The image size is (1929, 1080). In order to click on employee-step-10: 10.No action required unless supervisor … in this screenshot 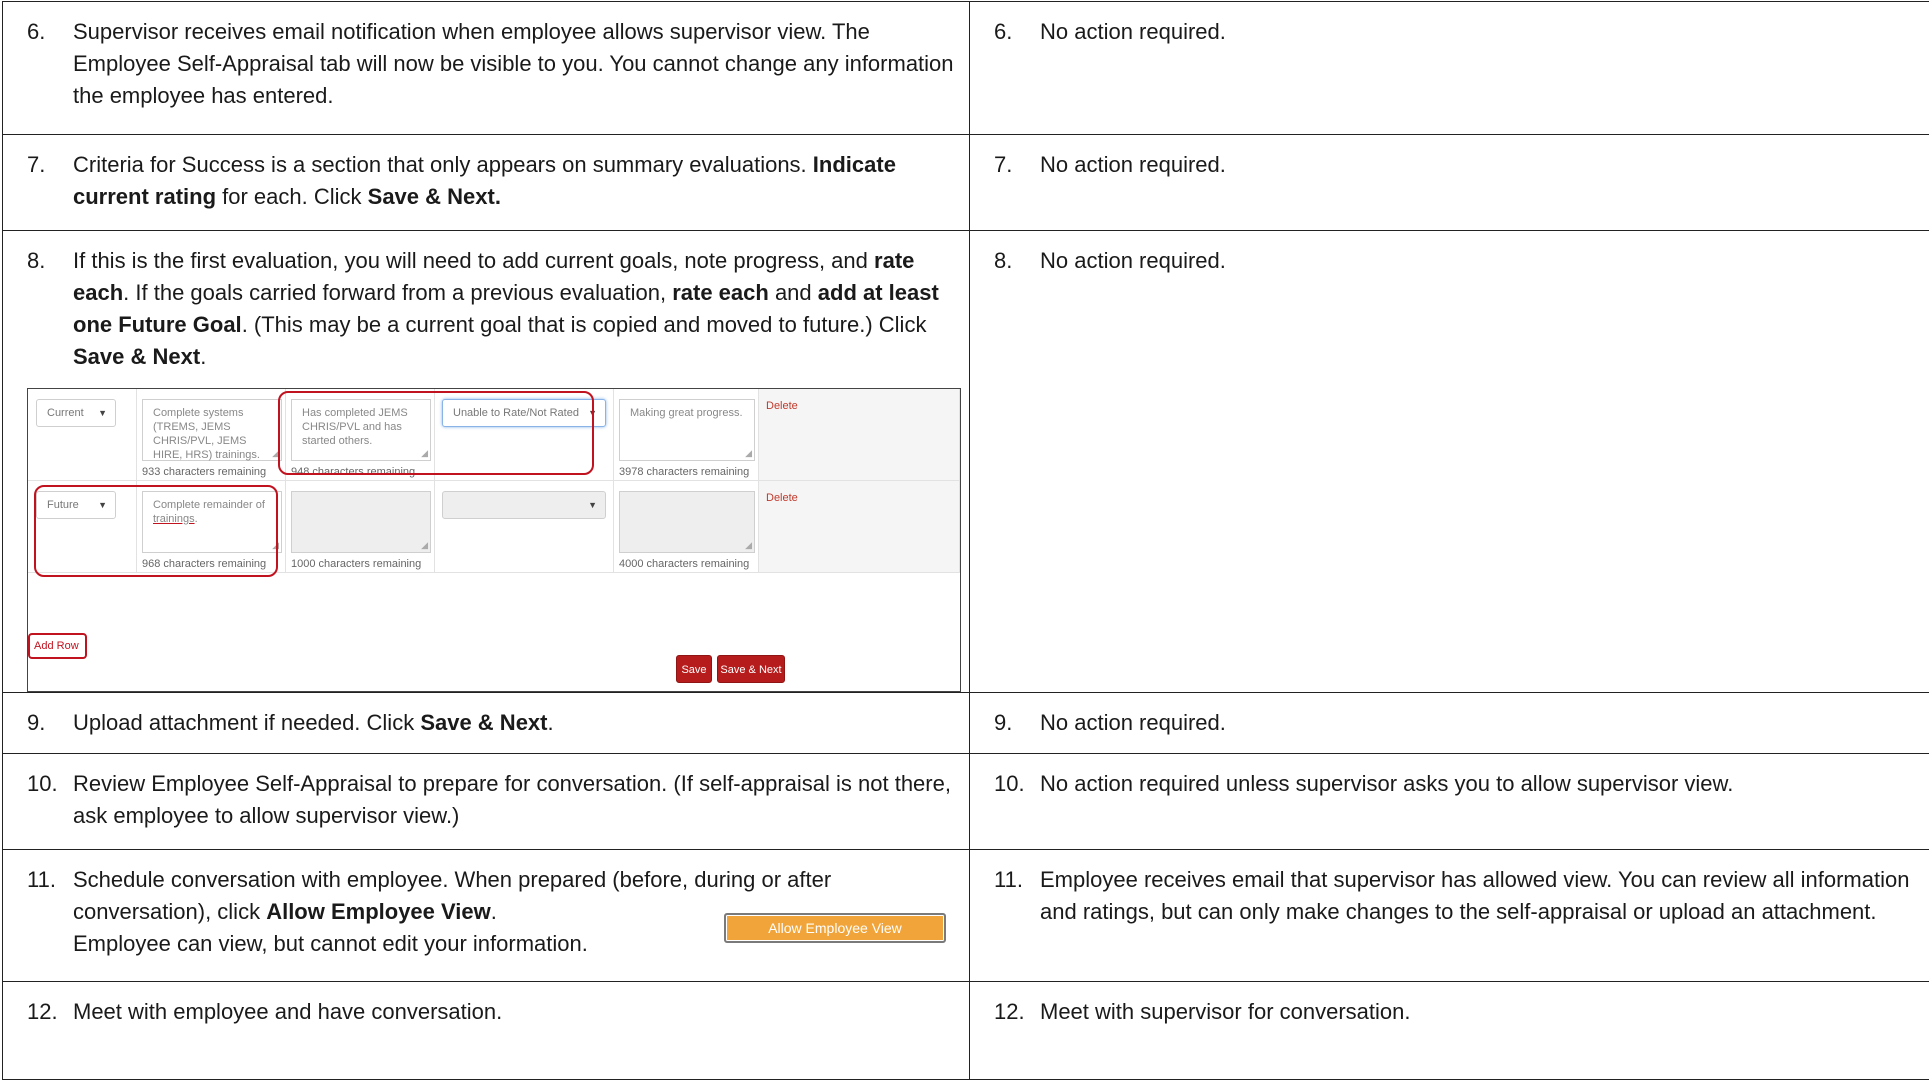, I will do `click(1449, 802)`.